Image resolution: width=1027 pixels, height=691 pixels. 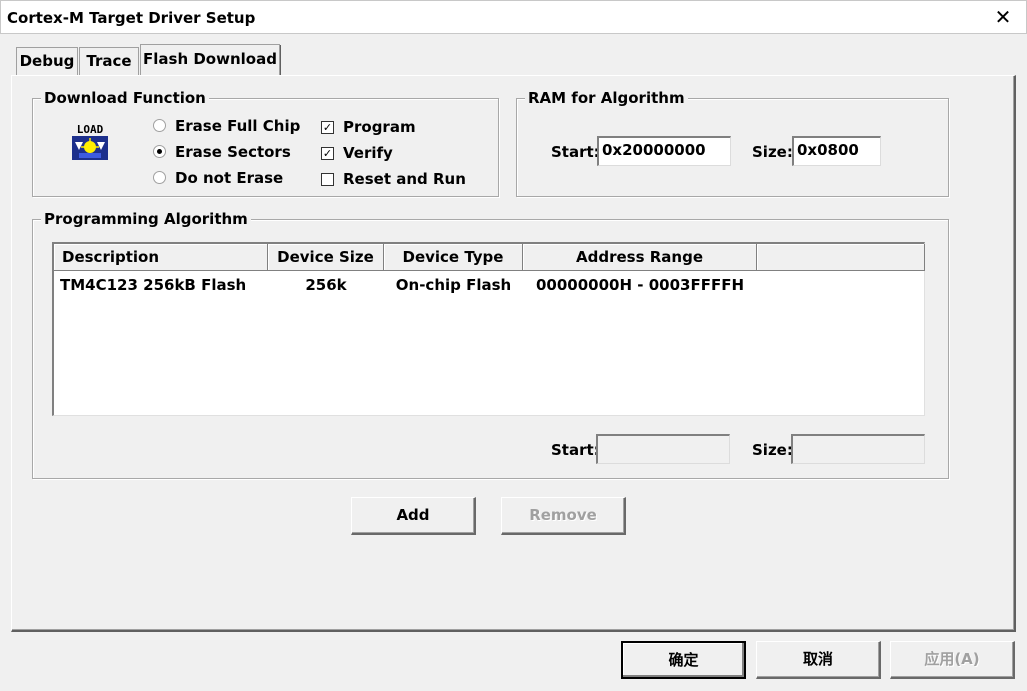 What do you see at coordinates (90, 143) in the screenshot?
I see `load-icon: LOAD` at bounding box center [90, 143].